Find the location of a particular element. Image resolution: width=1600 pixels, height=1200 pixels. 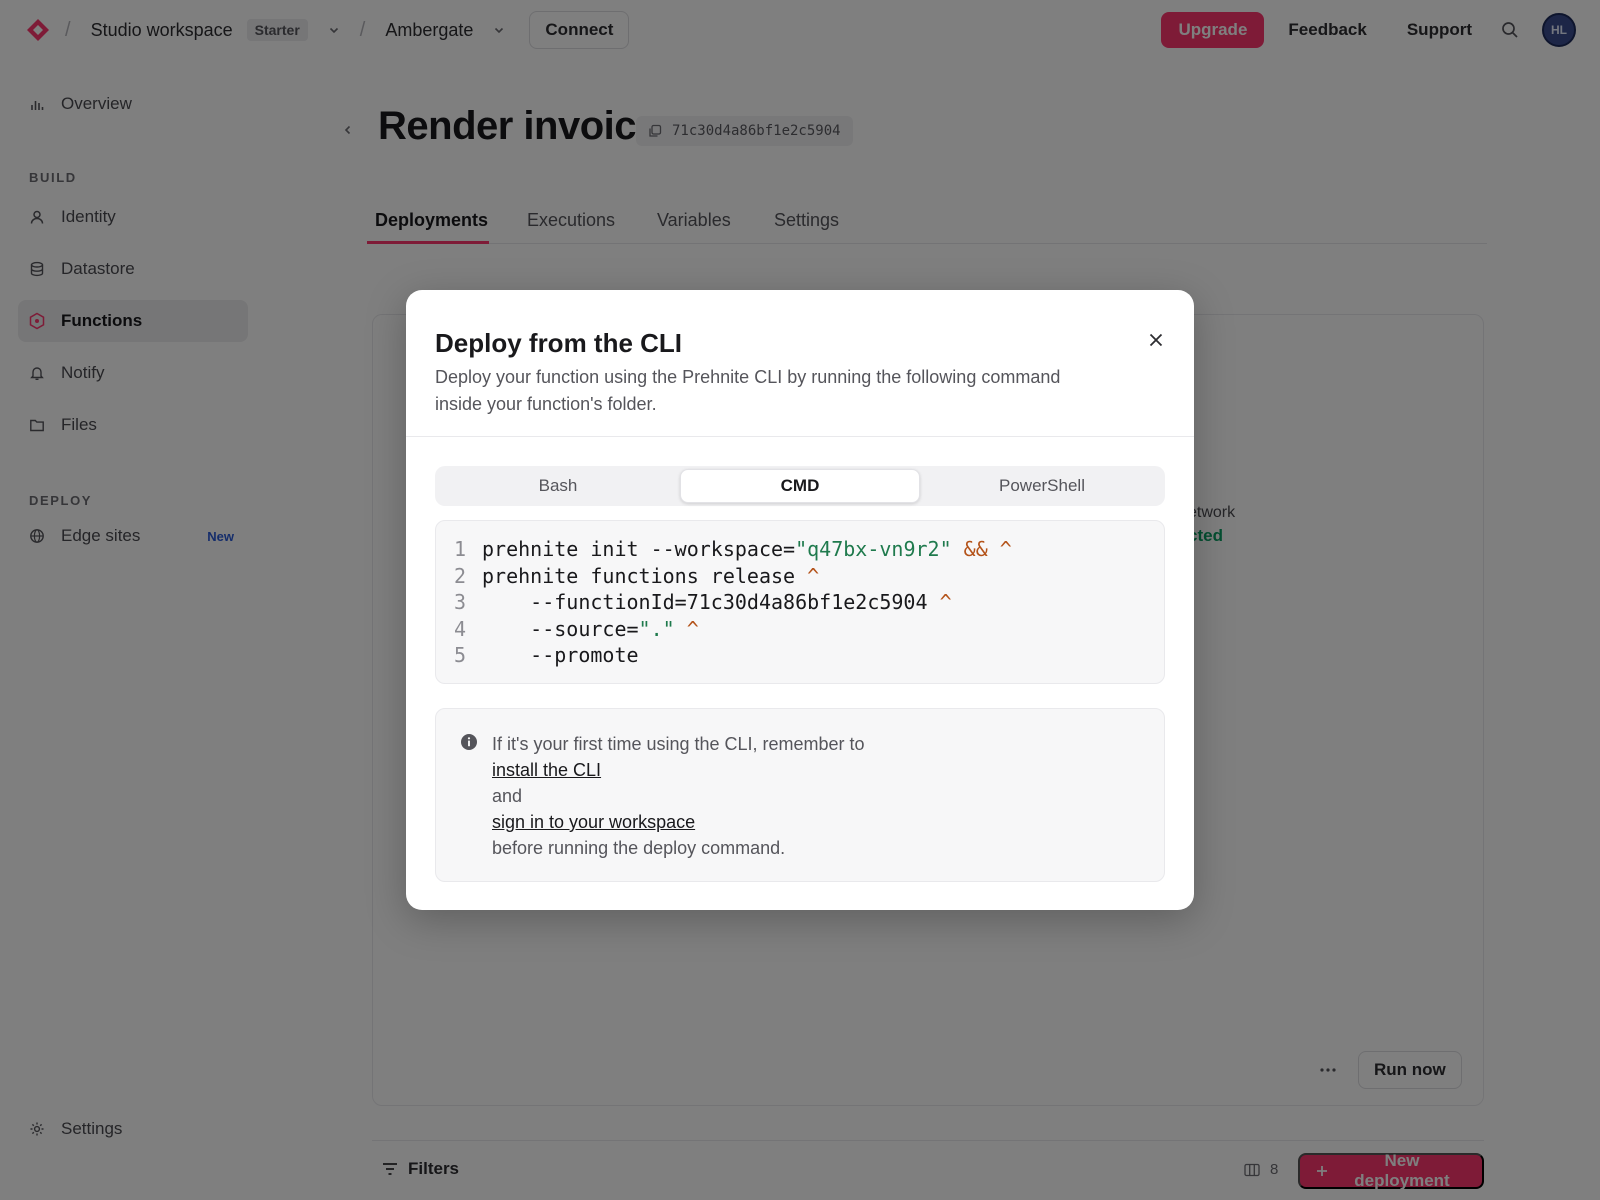

code-operator: && ^ is located at coordinates (981, 549).